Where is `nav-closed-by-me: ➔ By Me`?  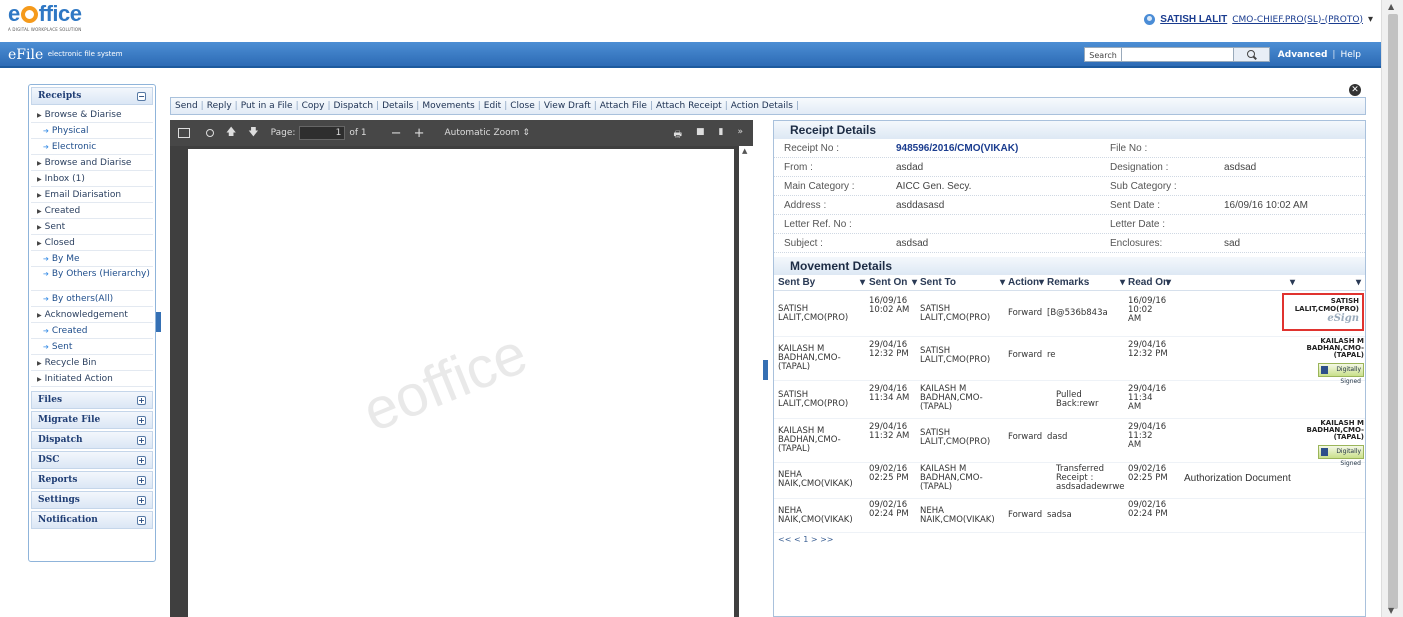
nav-closed-by-me: ➔ By Me is located at coordinates (92, 259).